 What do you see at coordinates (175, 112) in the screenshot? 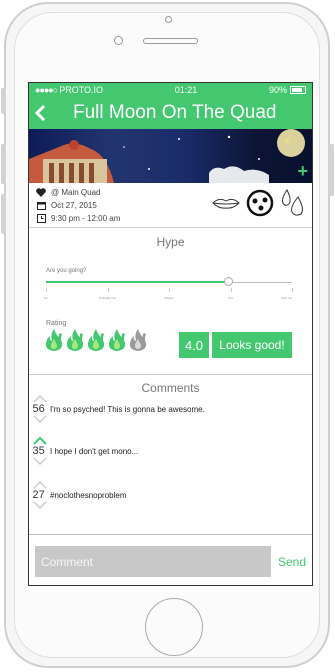
I see `page-title: Full Moon On The Quad` at bounding box center [175, 112].